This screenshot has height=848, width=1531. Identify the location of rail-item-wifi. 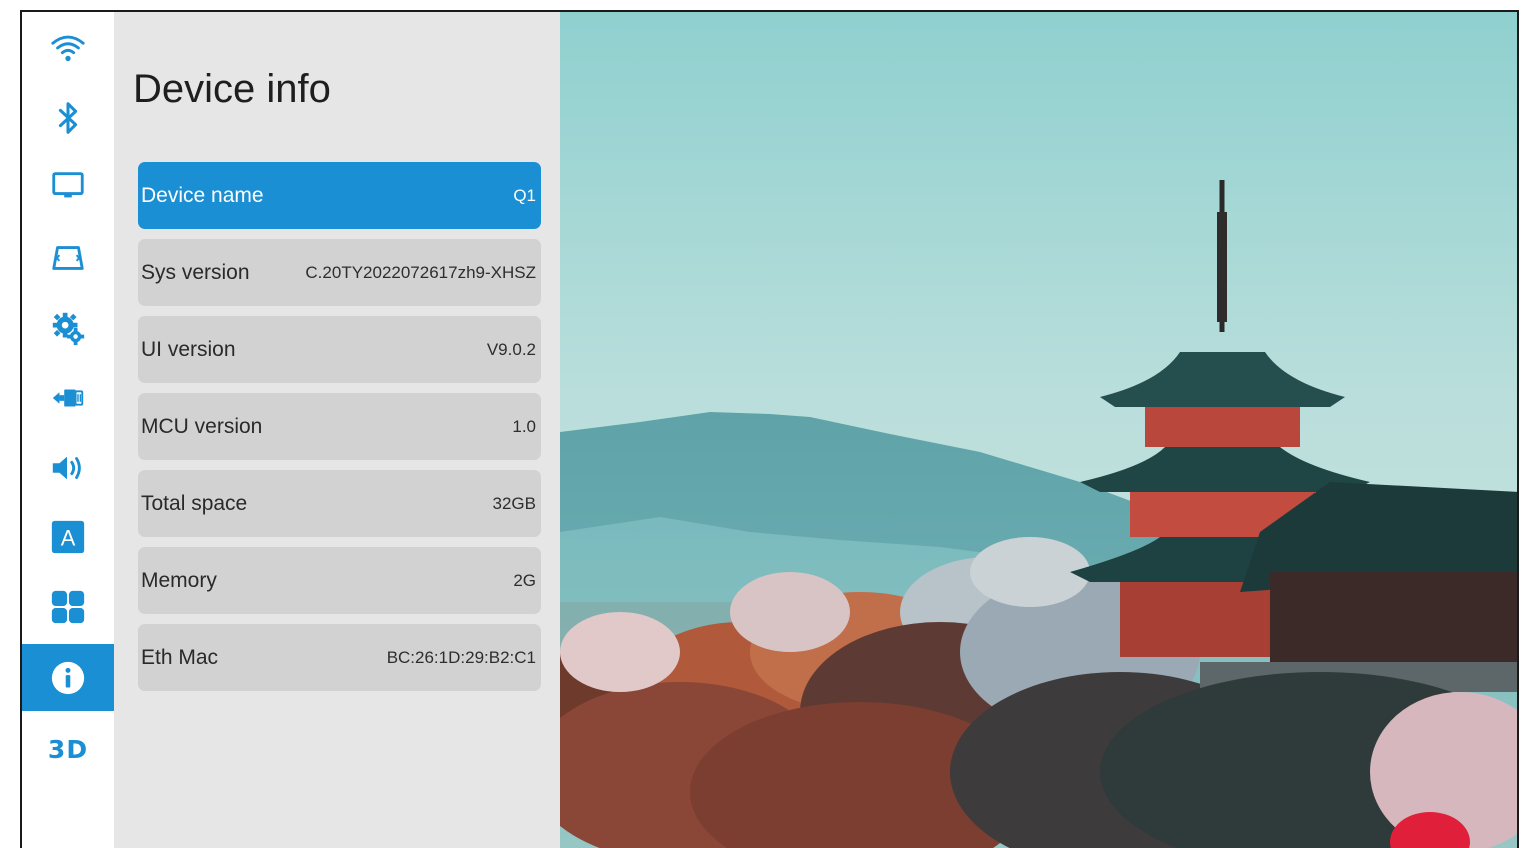
(68, 48).